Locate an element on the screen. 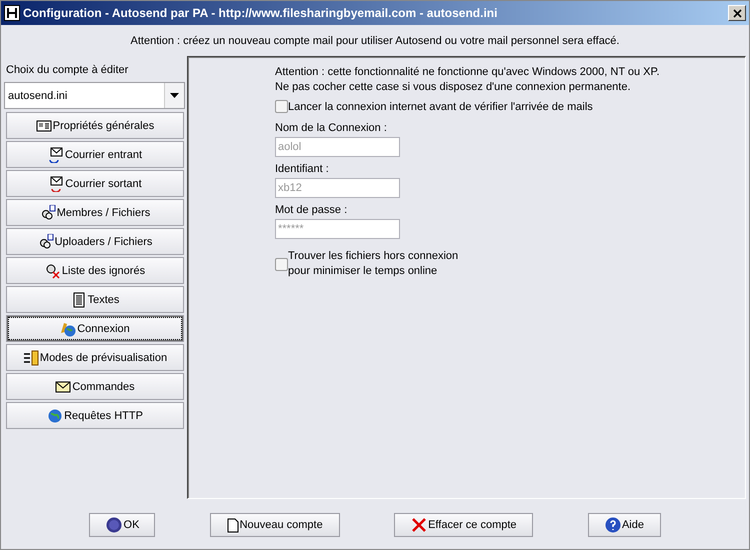 Image resolution: width=750 pixels, height=550 pixels. document-icon is located at coordinates (78, 300).